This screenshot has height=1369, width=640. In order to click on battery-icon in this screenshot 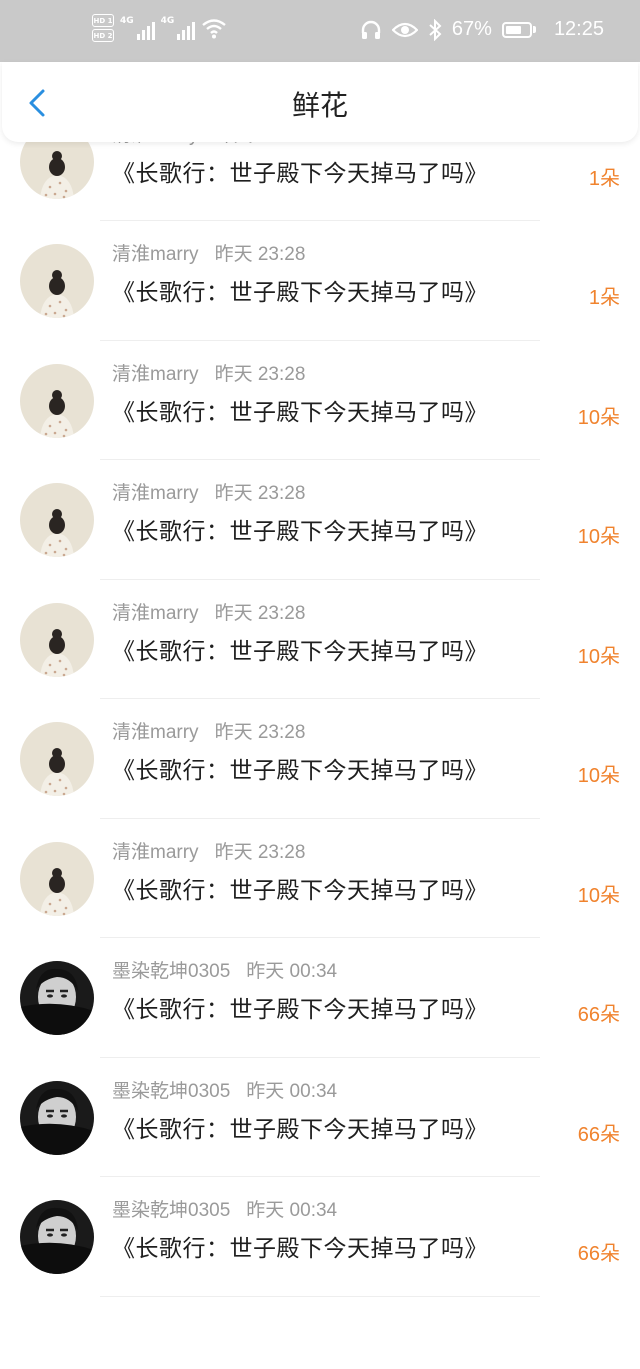, I will do `click(518, 29)`.